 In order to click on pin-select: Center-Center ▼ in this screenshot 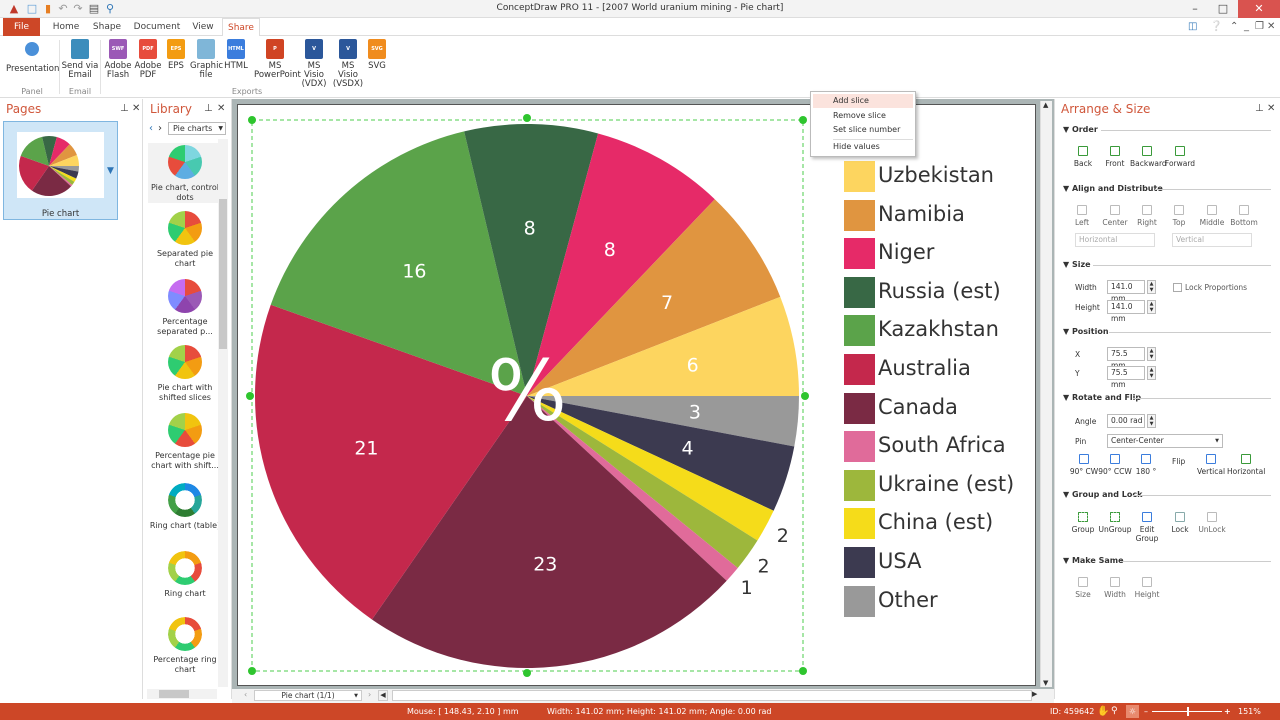, I will do `click(1165, 441)`.